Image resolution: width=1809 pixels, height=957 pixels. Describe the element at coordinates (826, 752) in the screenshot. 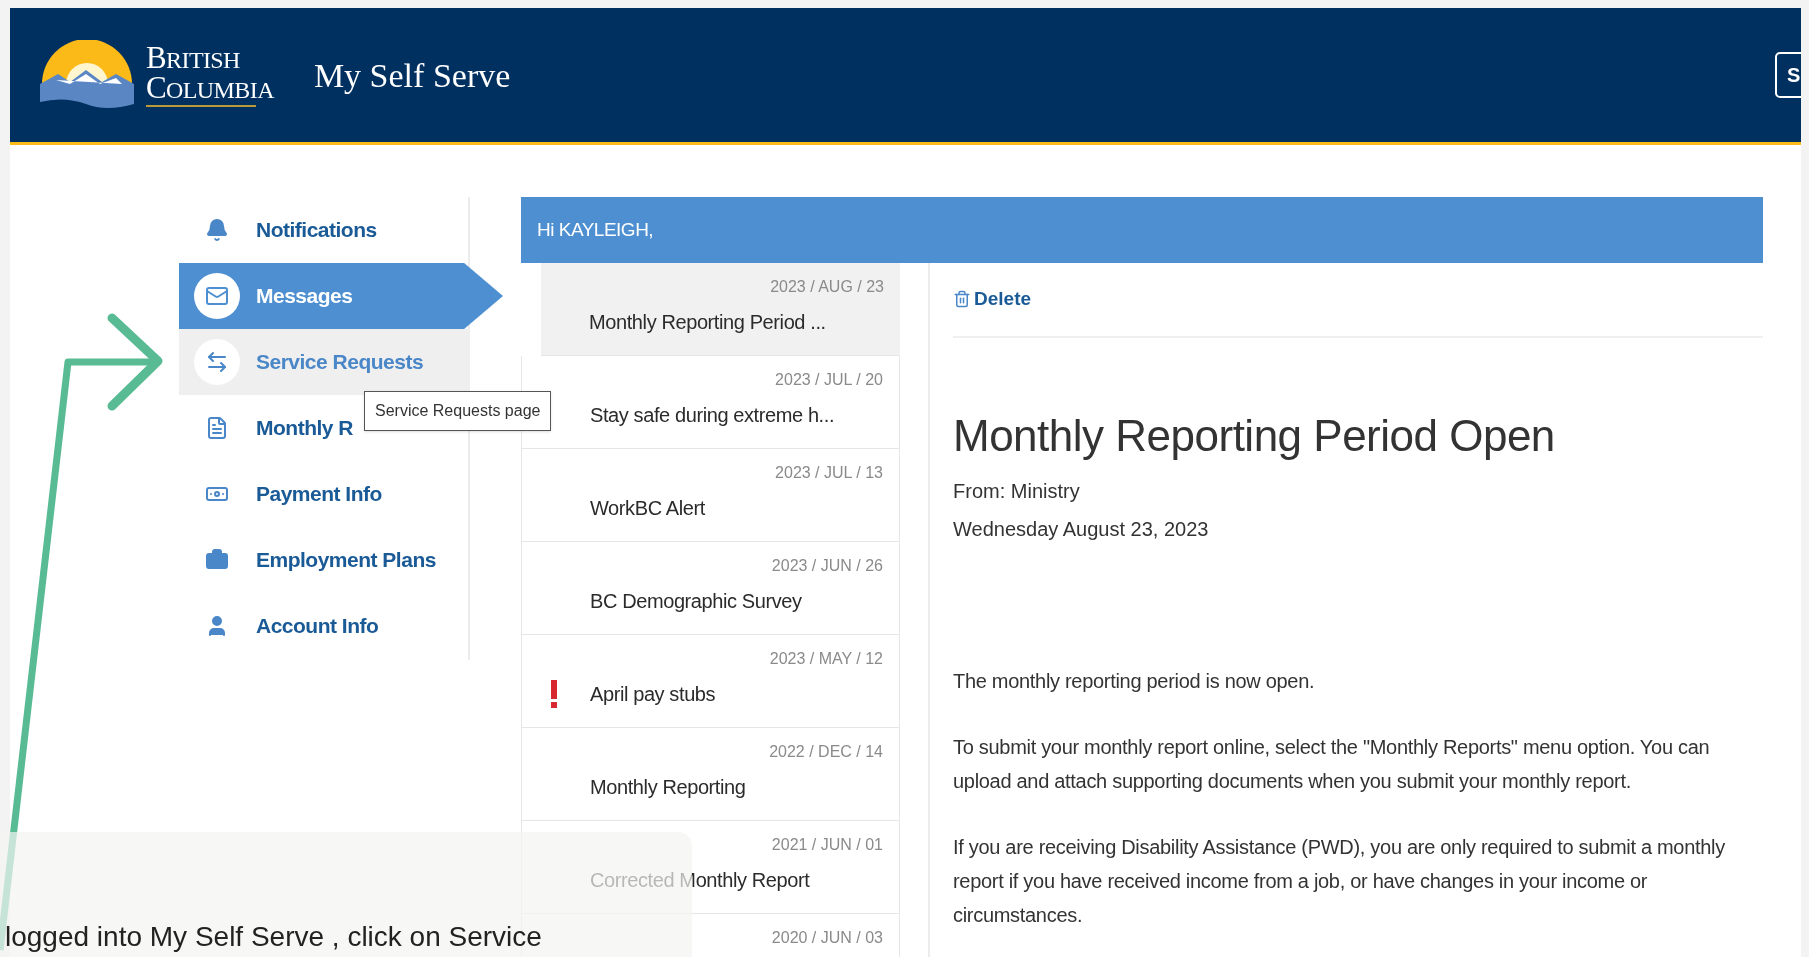

I see `message-date: 2022 / DEC / 14` at that location.